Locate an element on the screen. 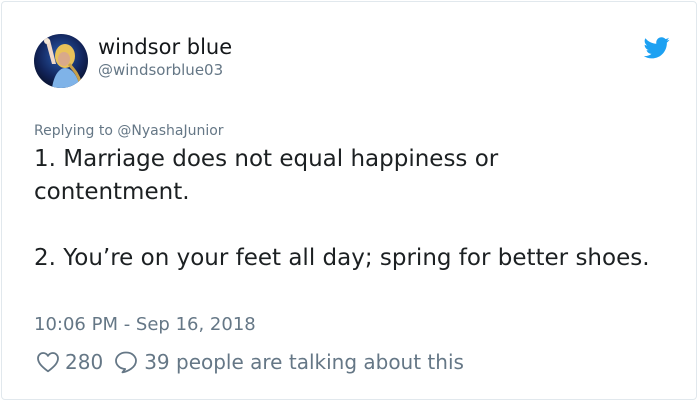 This screenshot has height=403, width=700. heart-icon is located at coordinates (48, 362).